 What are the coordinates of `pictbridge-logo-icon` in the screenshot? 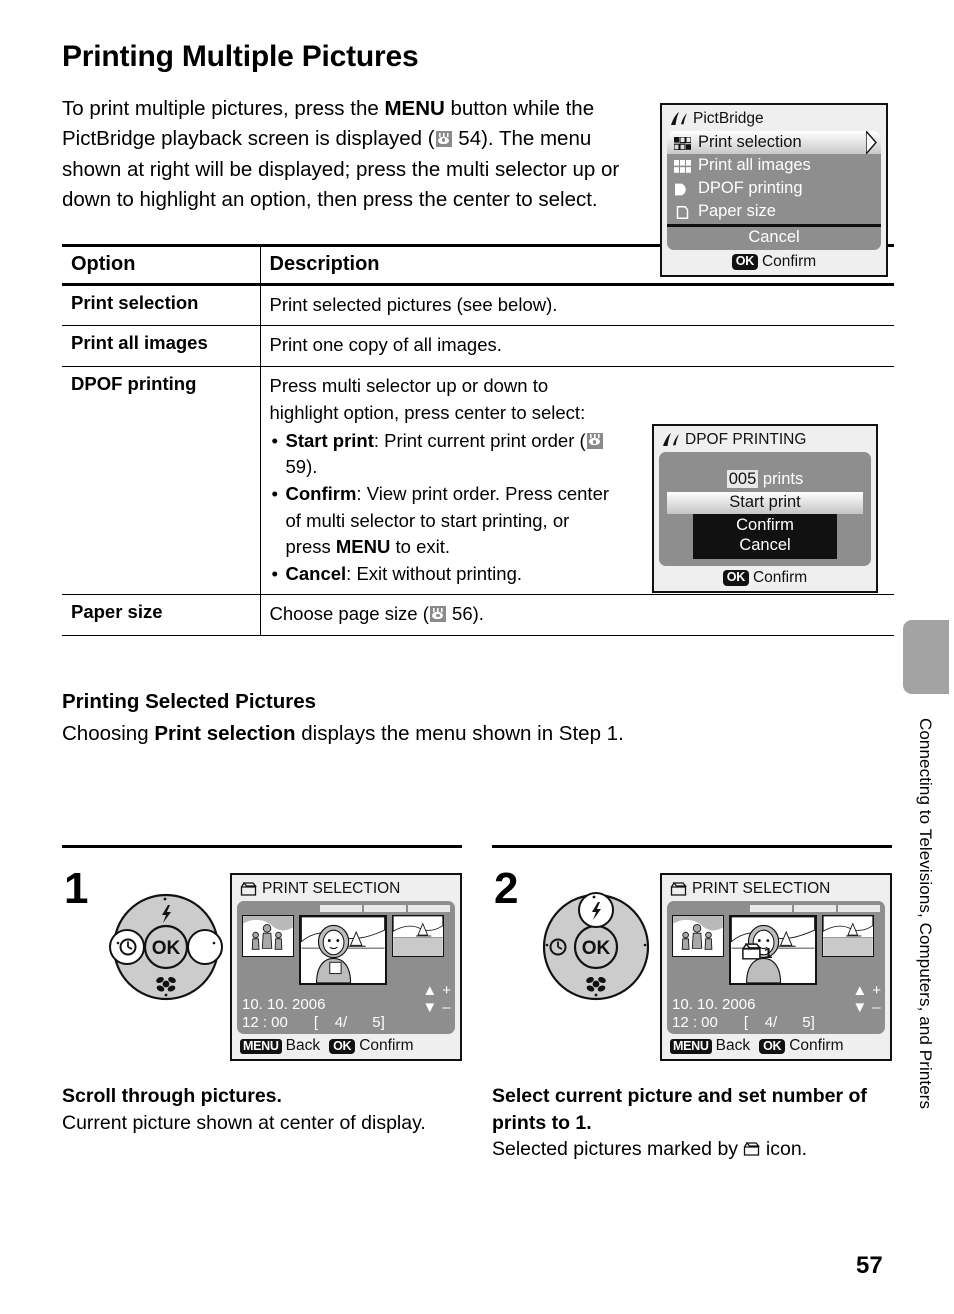 It's located at (671, 440).